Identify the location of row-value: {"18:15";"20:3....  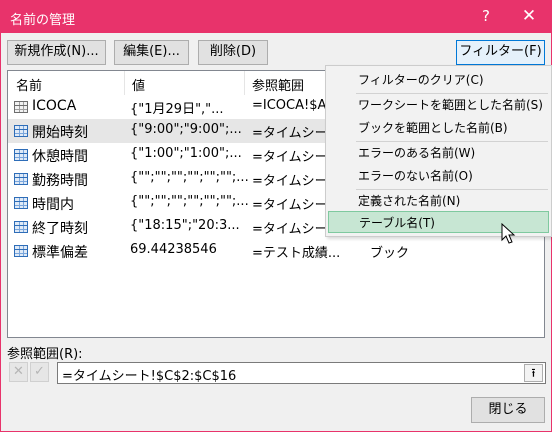
(185, 225).